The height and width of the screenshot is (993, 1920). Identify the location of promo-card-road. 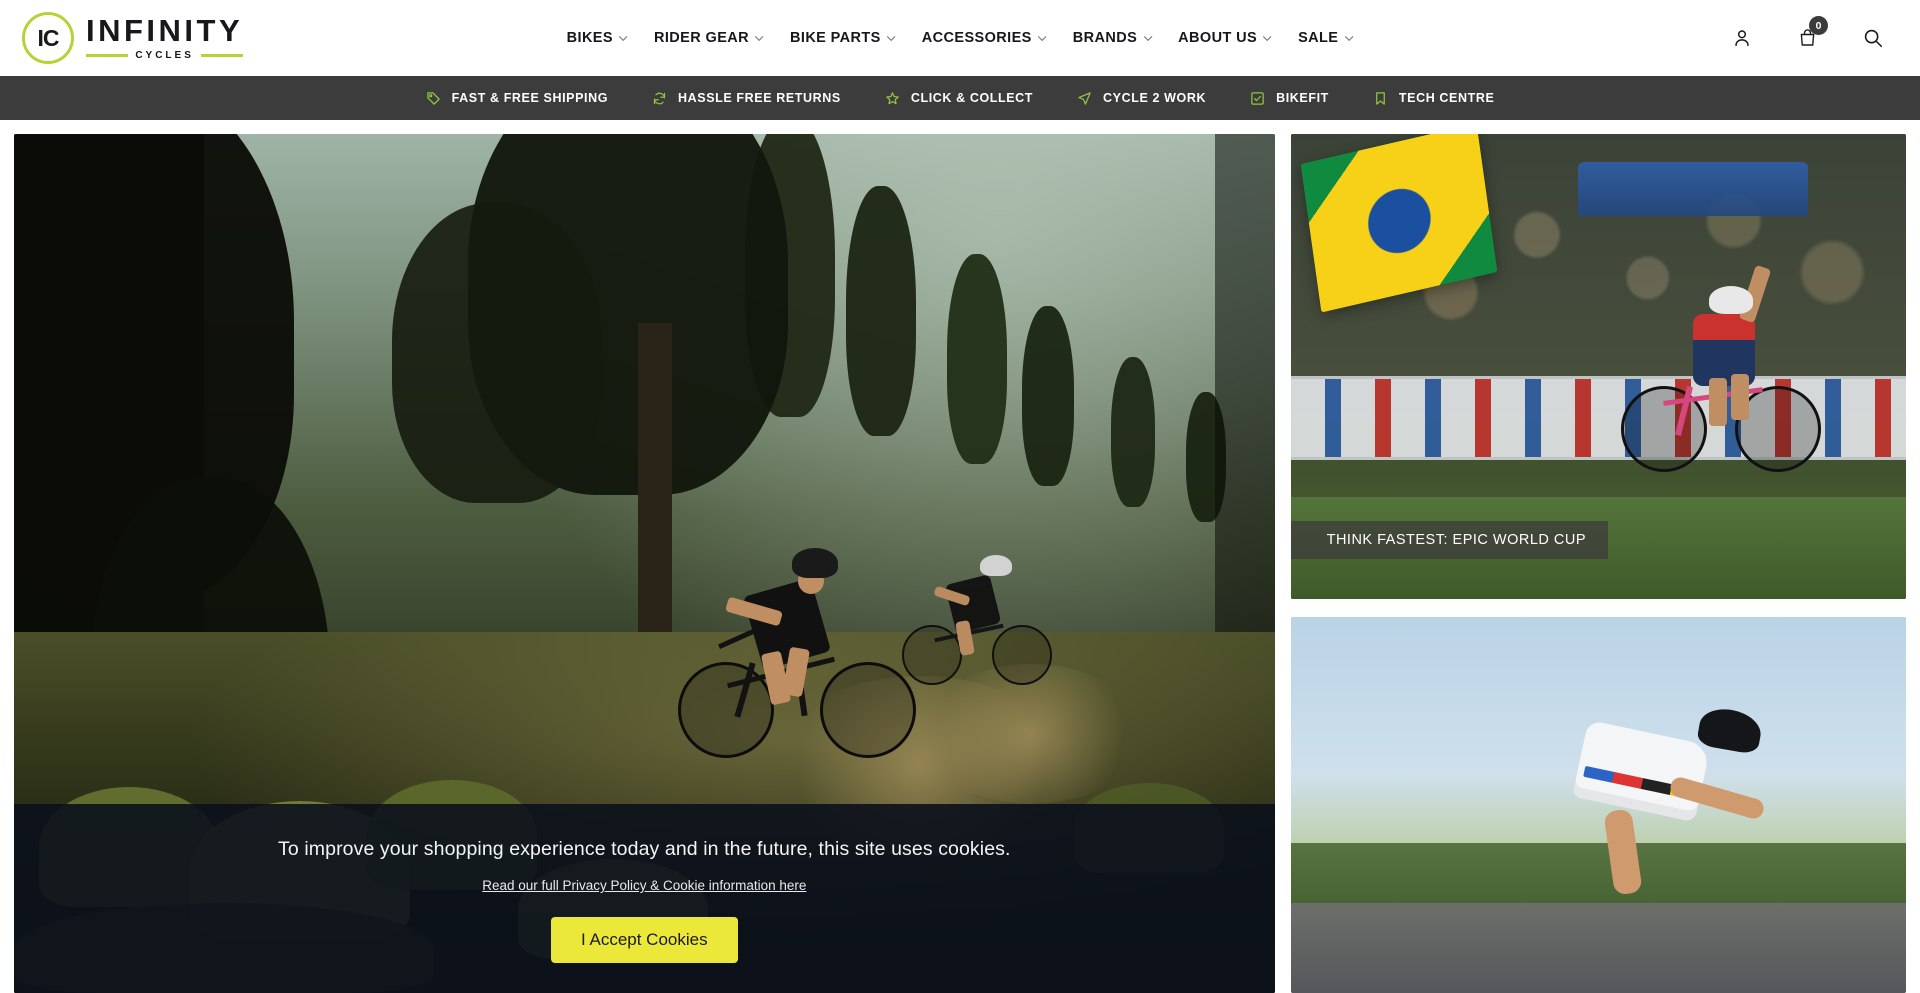
(1598, 805).